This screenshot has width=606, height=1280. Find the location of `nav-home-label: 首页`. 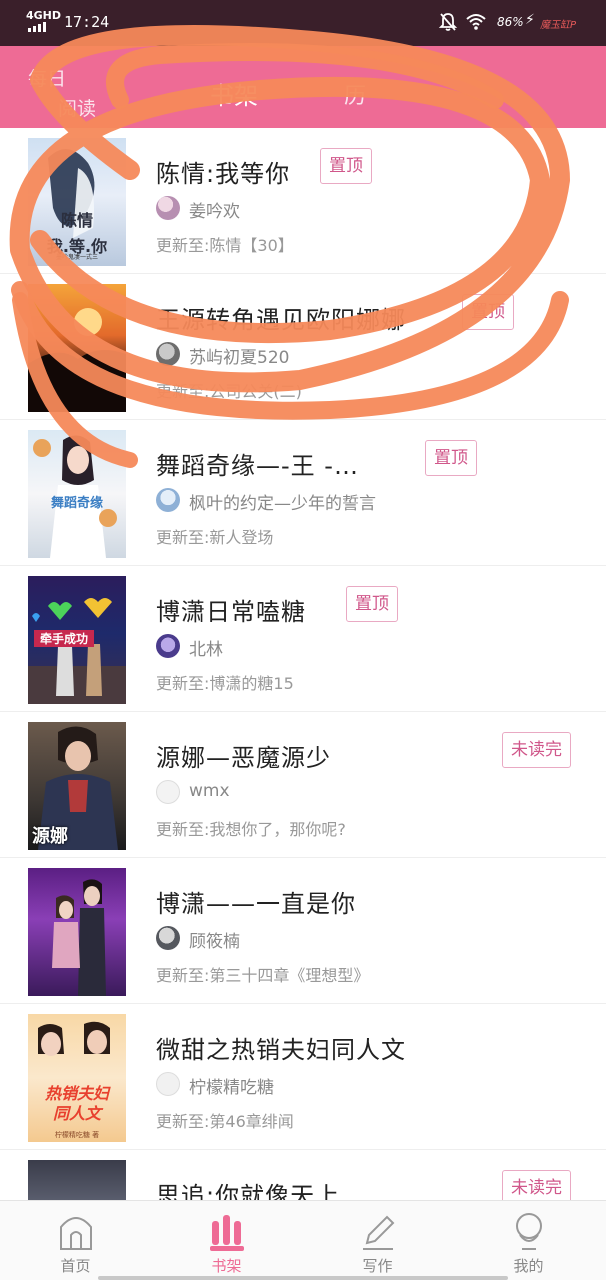

nav-home-label: 首页 is located at coordinates (75, 1266).